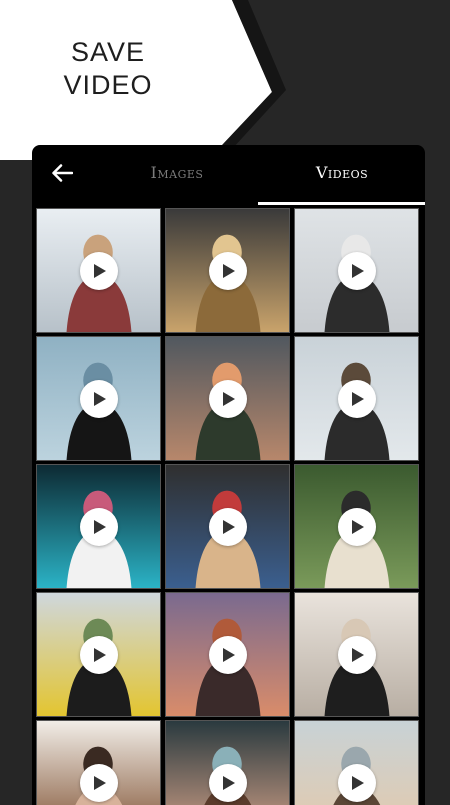 Image resolution: width=450 pixels, height=805 pixels. I want to click on arrow-left-icon, so click(62, 175).